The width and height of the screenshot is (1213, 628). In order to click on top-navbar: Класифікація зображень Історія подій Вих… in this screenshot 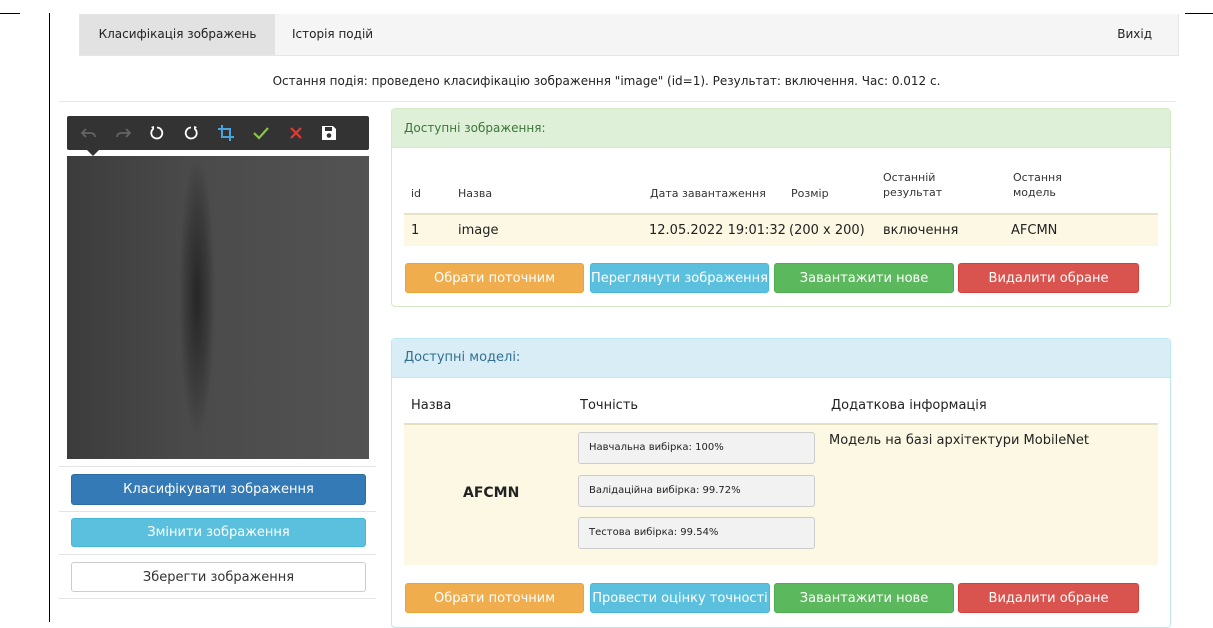, I will do `click(629, 35)`.